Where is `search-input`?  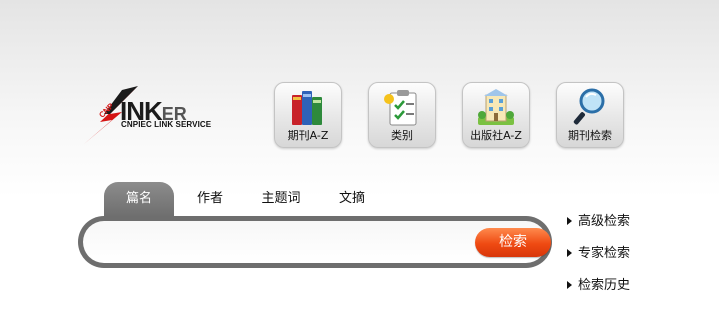
search-input is located at coordinates (279, 242).